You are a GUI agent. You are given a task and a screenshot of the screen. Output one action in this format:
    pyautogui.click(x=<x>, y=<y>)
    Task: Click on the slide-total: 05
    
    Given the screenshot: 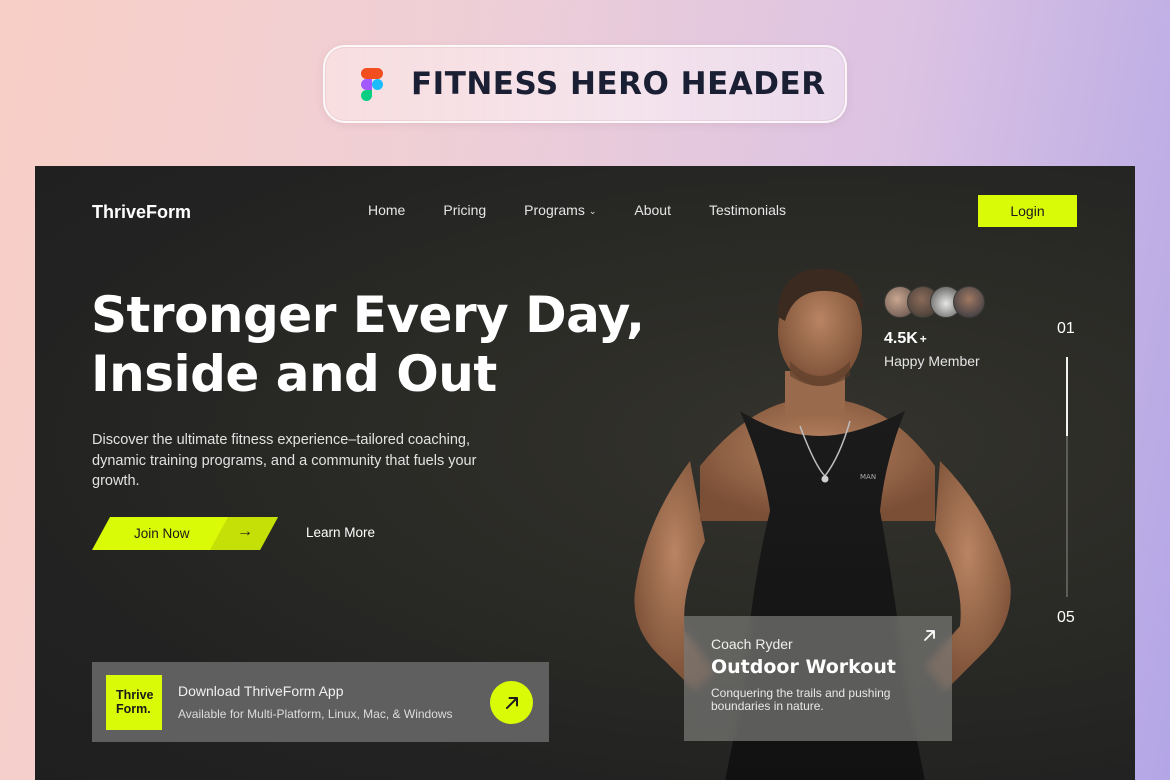 What is the action you would take?
    pyautogui.click(x=1066, y=617)
    